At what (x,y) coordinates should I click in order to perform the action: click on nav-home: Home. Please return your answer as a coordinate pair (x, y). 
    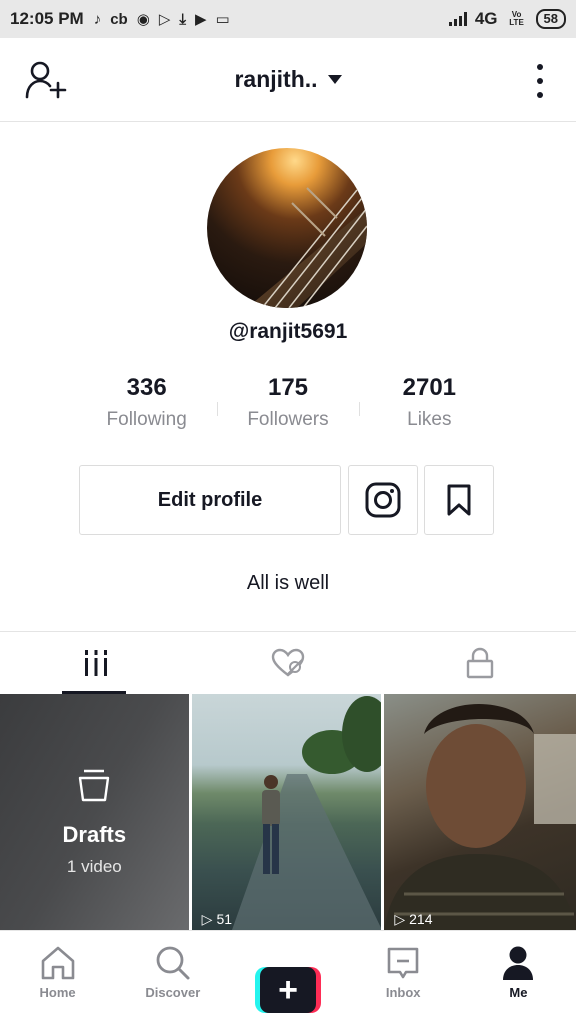
    Looking at the image, I should click on (57, 977).